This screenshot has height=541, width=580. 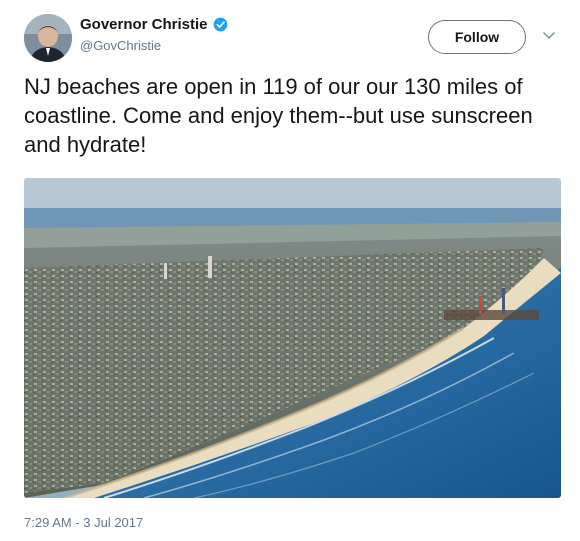 I want to click on avatar-photo, so click(x=48, y=38).